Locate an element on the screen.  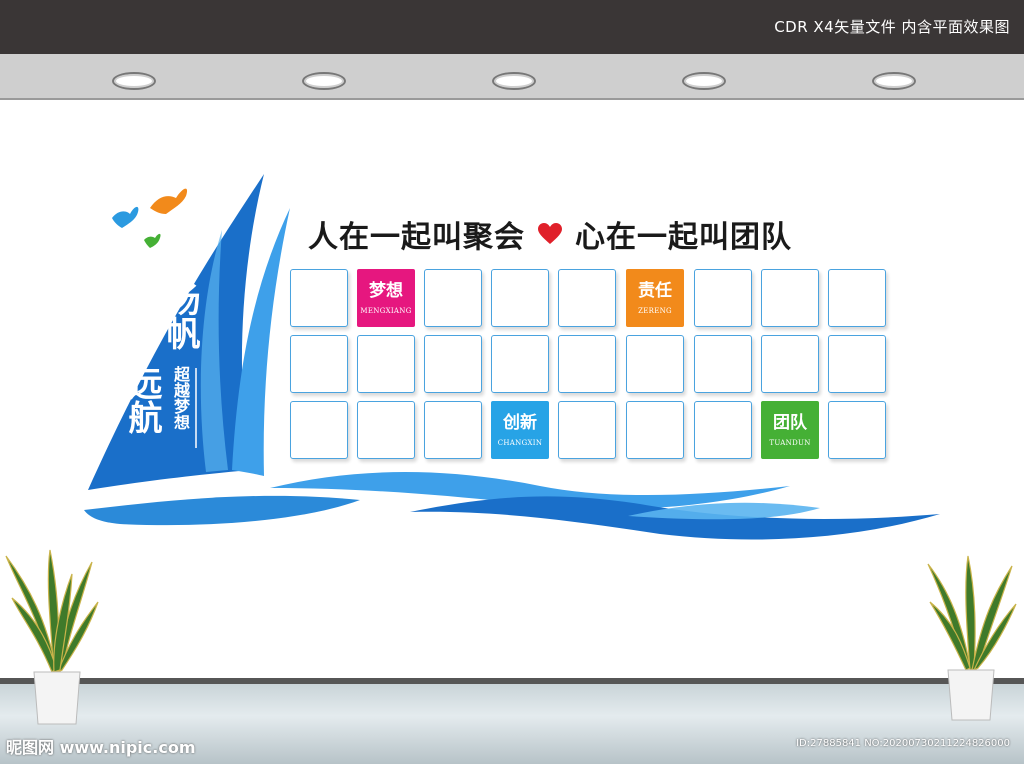
watermark-left: 昵图网 www.nipic.com is located at coordinates (101, 747).